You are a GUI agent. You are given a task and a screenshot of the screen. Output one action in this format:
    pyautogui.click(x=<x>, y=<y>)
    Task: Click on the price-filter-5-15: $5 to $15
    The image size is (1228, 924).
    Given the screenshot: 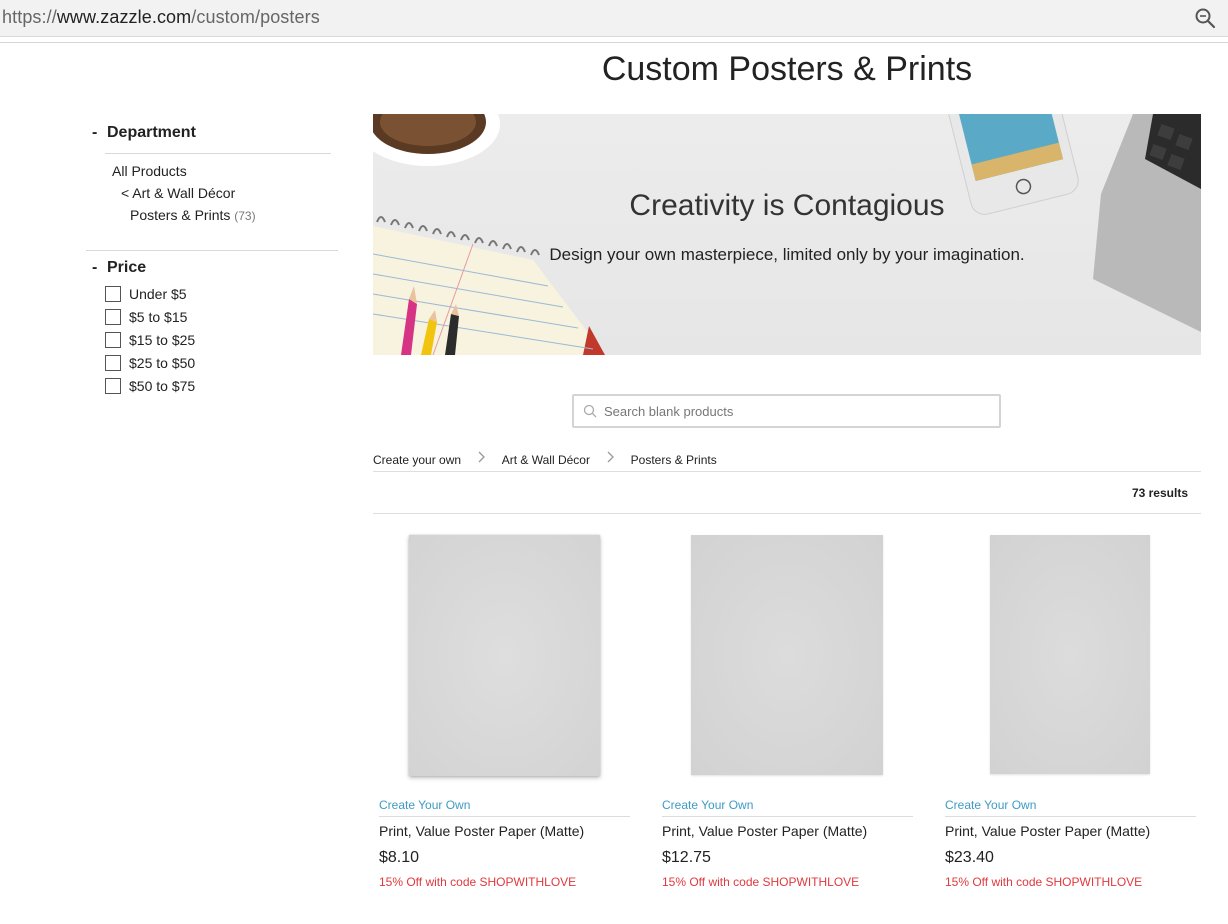 What is the action you would take?
    pyautogui.click(x=146, y=318)
    